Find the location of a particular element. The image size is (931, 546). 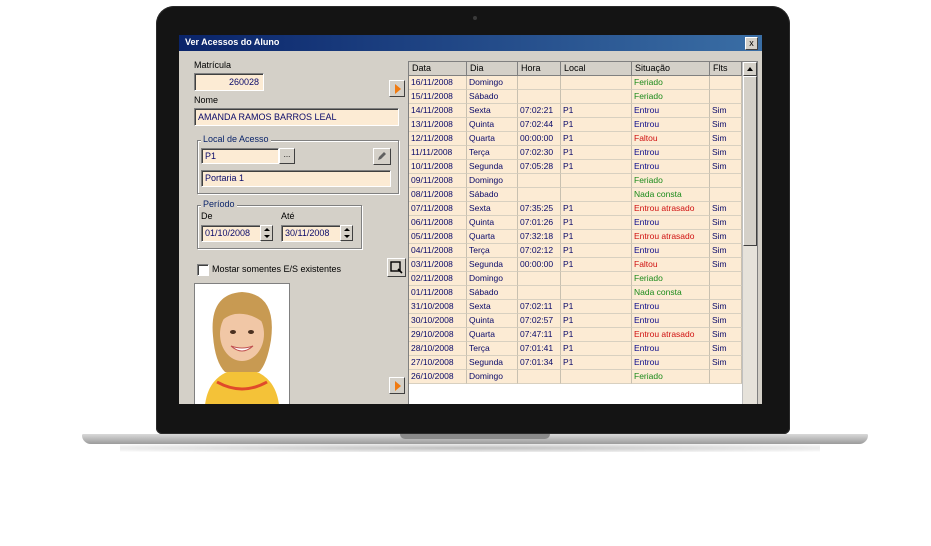

table-row: 08/11/2008 Sábado Nada consta is located at coordinates (575, 195).